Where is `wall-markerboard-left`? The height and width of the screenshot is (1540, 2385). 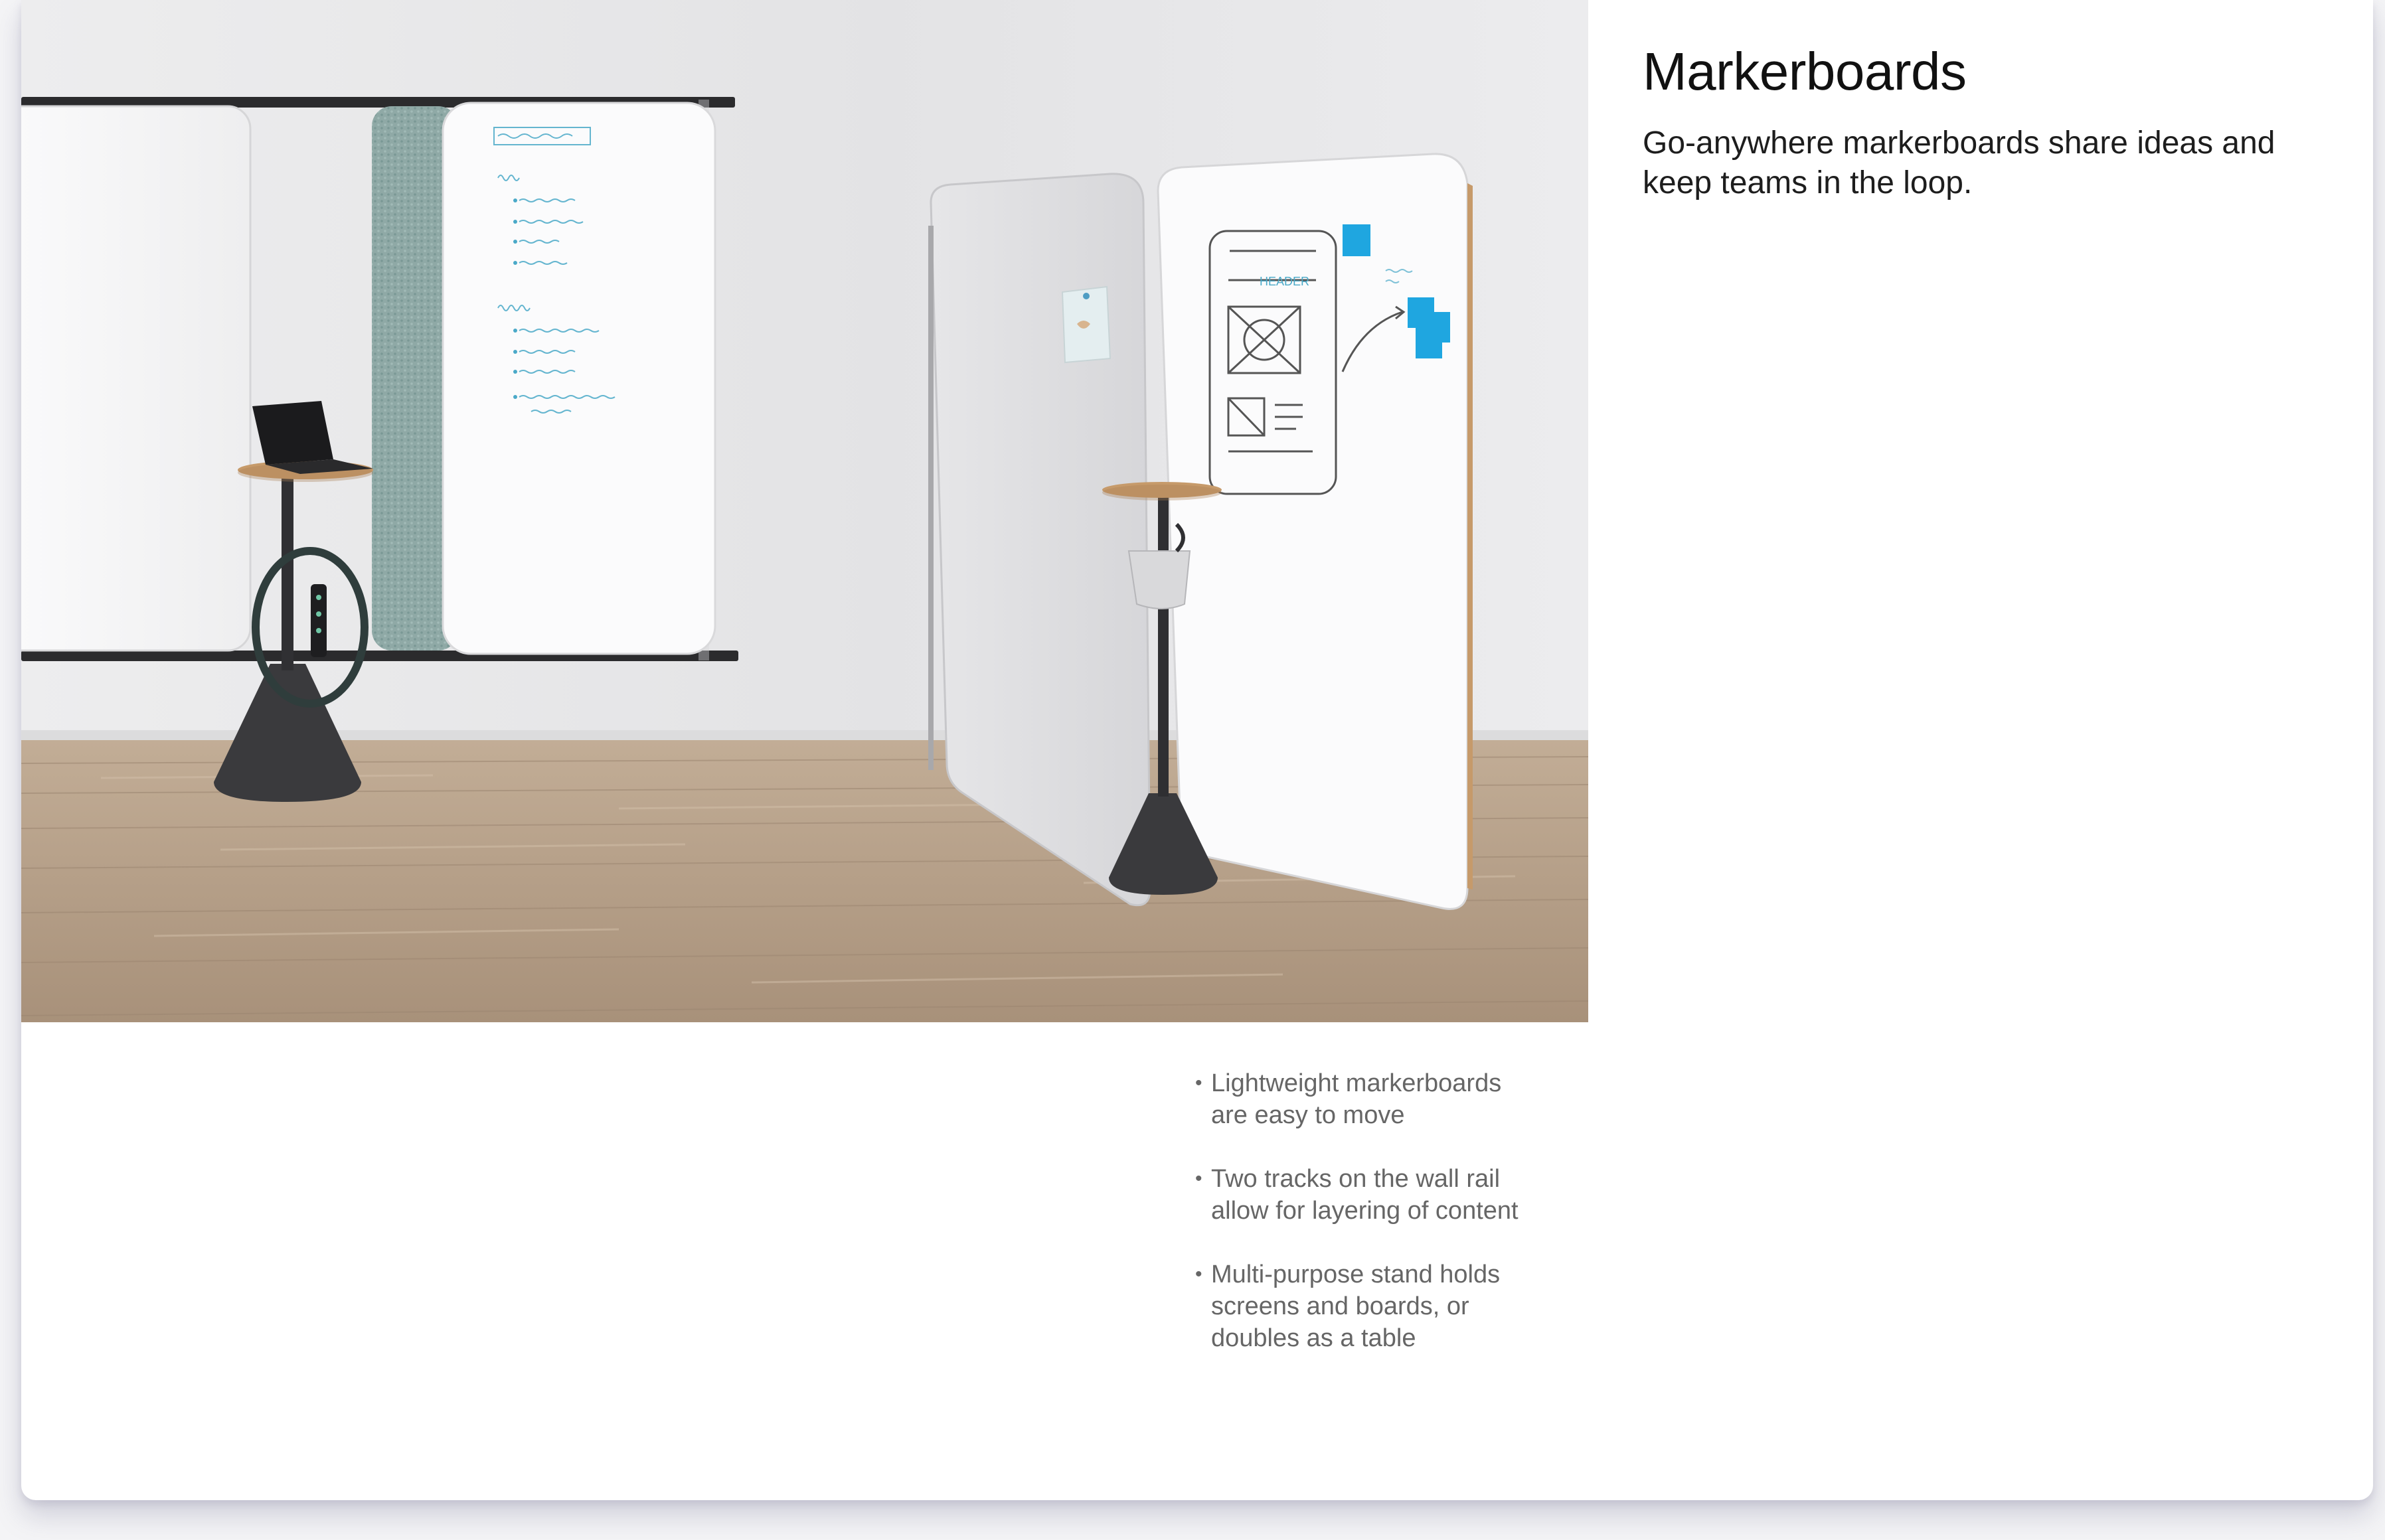 wall-markerboard-left is located at coordinates (136, 378).